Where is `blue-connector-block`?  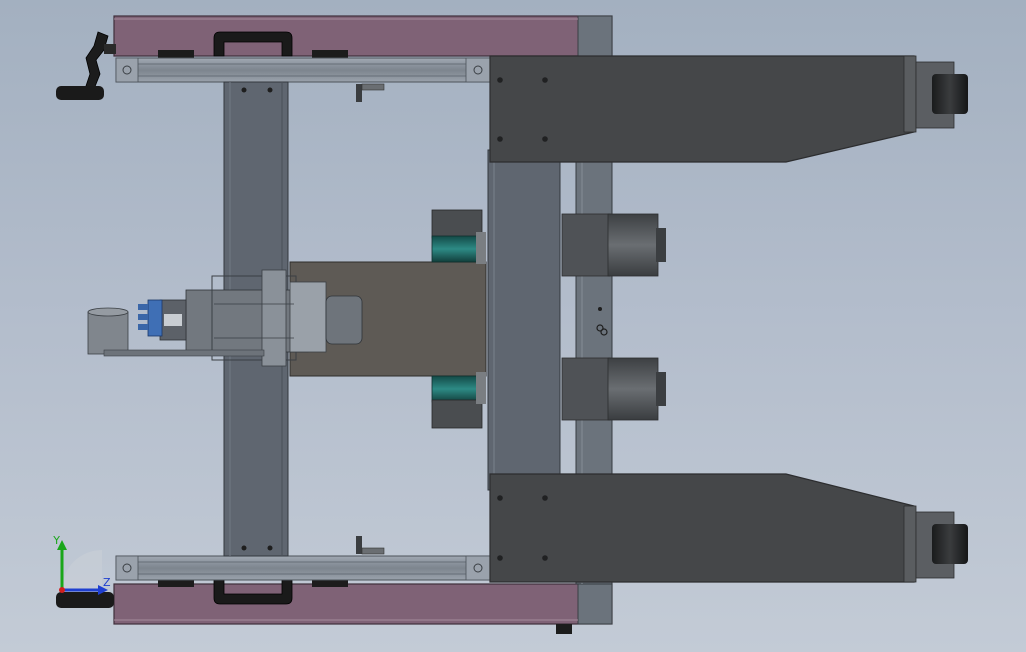 blue-connector-block is located at coordinates (150, 318).